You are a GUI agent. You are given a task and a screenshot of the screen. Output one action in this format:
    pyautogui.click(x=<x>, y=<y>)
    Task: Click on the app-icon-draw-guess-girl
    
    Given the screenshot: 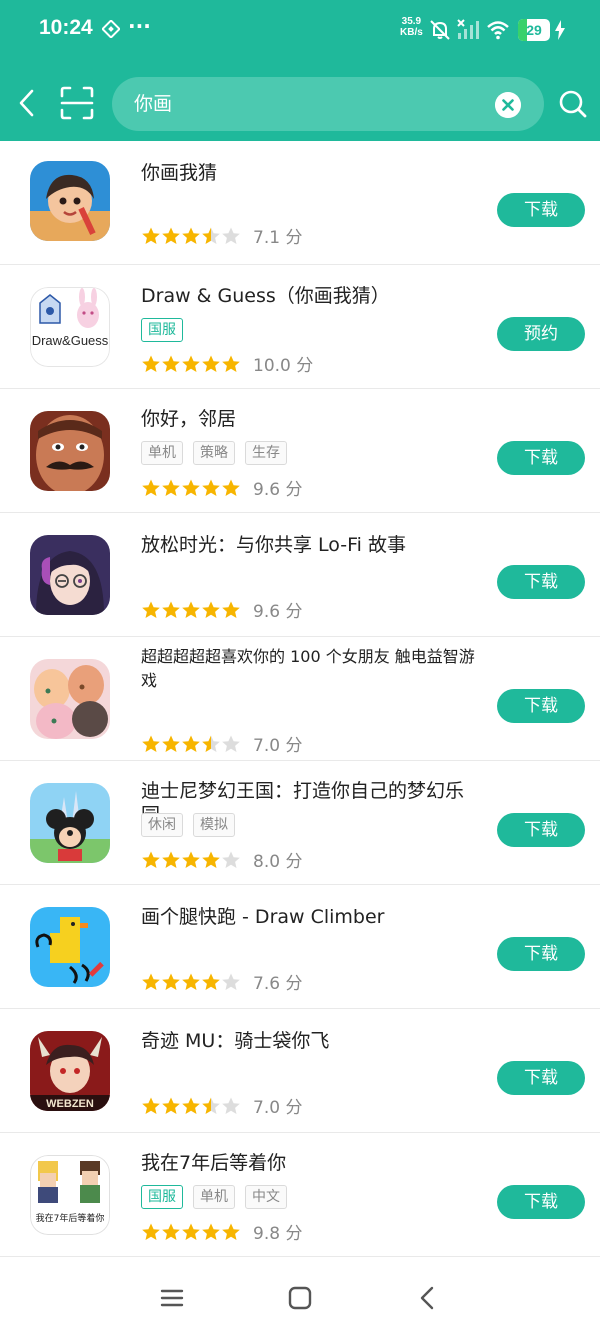 What is the action you would take?
    pyautogui.click(x=70, y=201)
    